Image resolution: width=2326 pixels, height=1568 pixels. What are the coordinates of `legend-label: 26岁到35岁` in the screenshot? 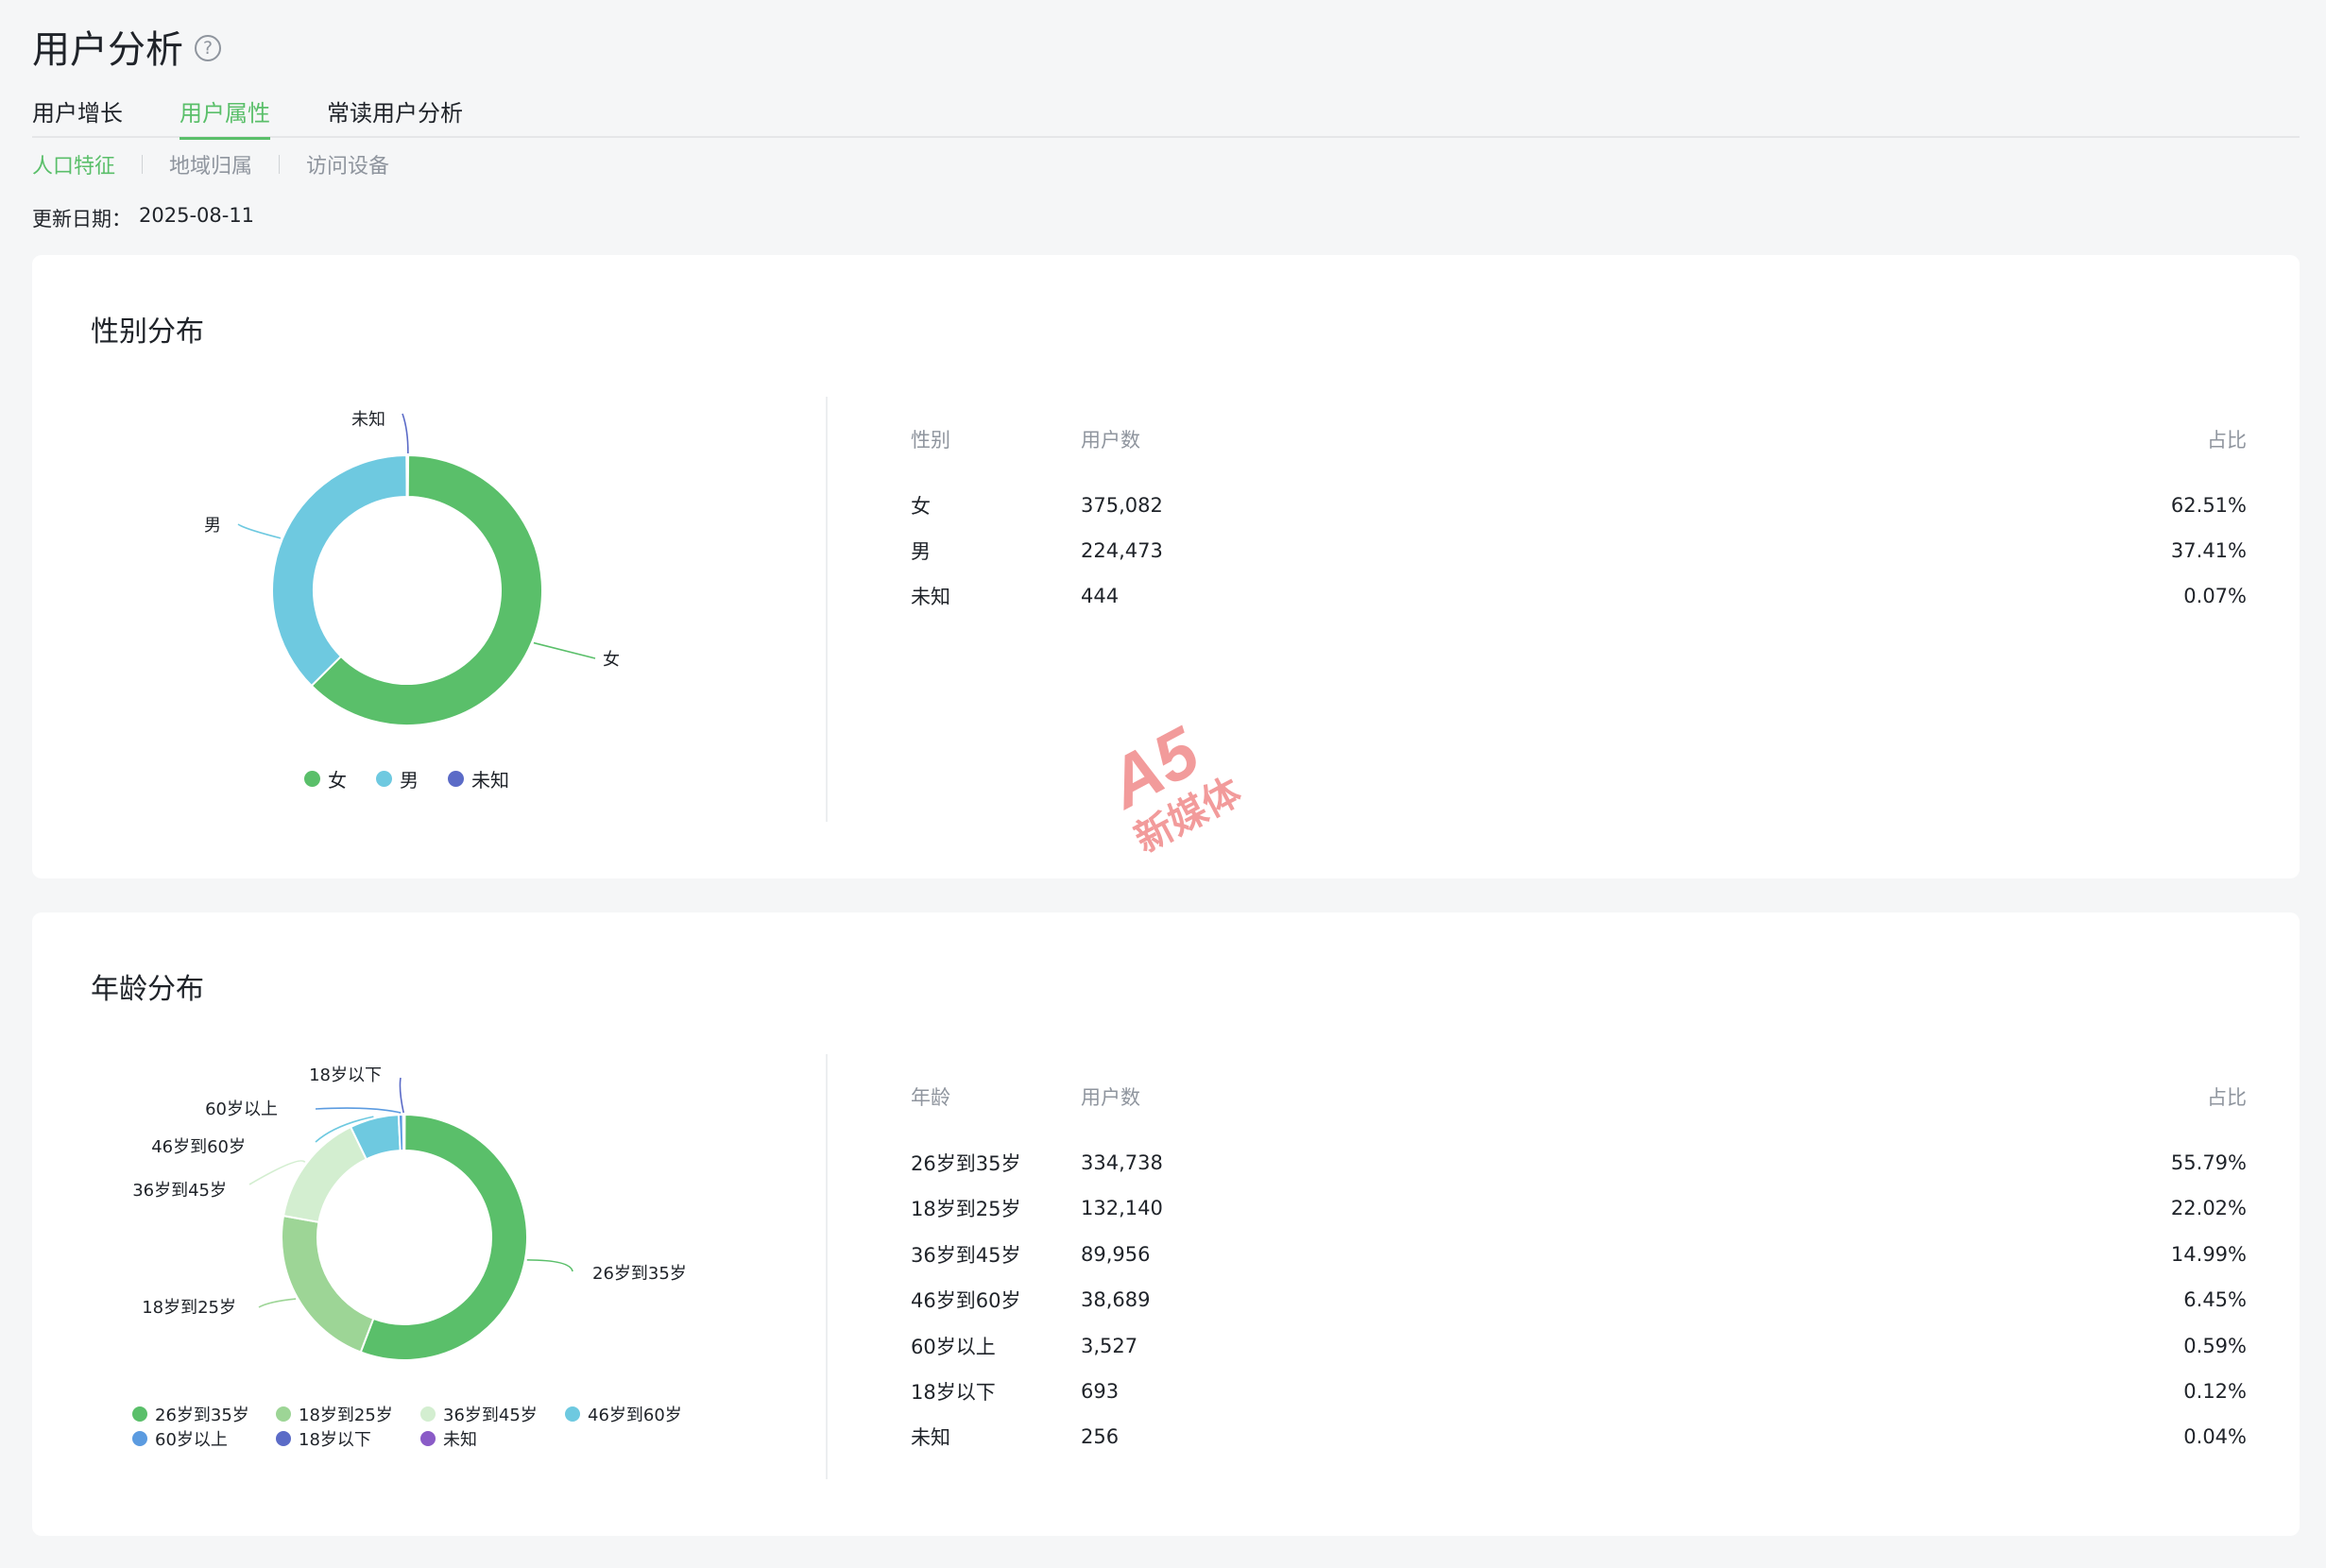 It's located at (202, 1415).